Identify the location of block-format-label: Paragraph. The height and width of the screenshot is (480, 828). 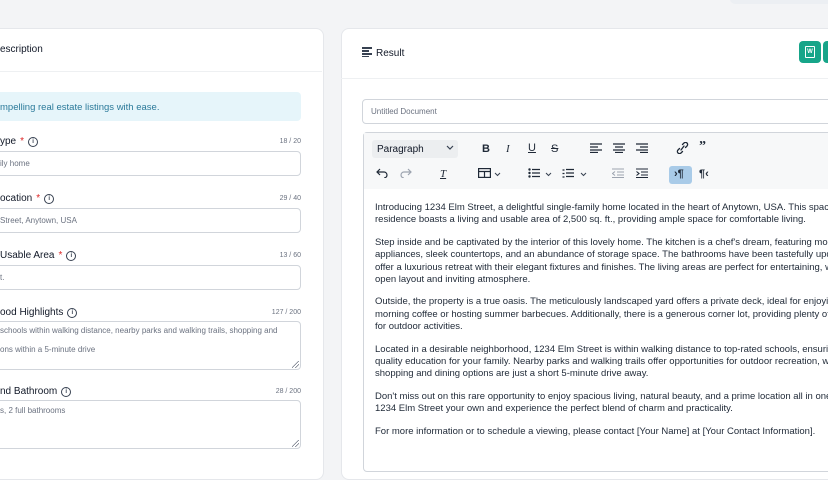
(400, 149).